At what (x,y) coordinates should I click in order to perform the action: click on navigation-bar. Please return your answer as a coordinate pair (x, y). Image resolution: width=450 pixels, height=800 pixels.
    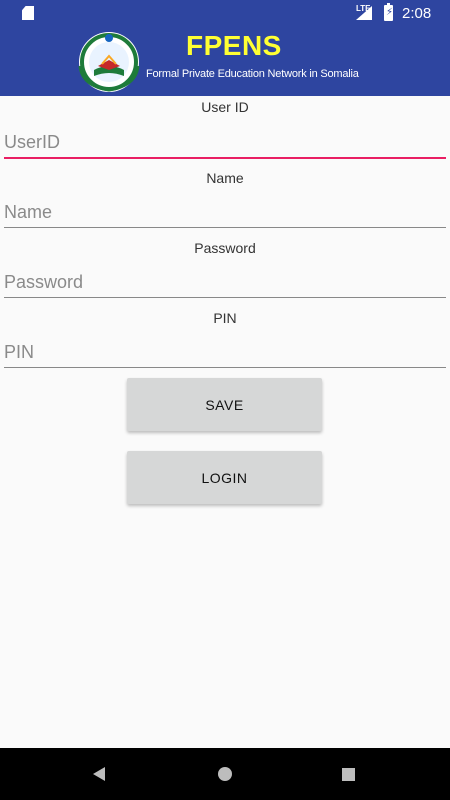
    Looking at the image, I should click on (225, 774).